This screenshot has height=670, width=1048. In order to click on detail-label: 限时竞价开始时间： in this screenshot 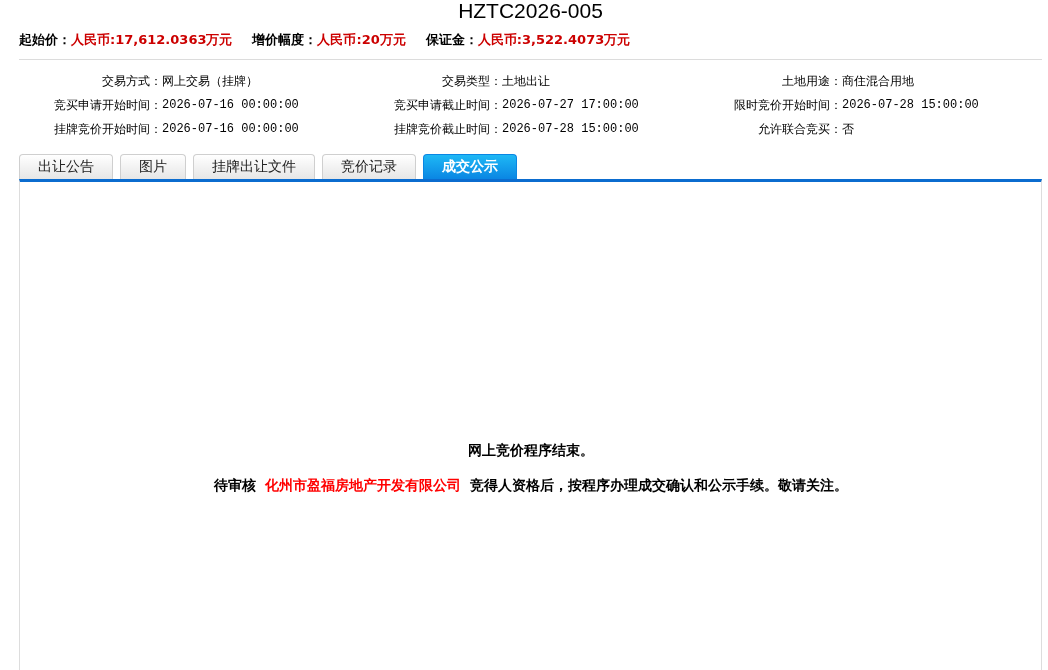, I will do `click(787, 105)`.